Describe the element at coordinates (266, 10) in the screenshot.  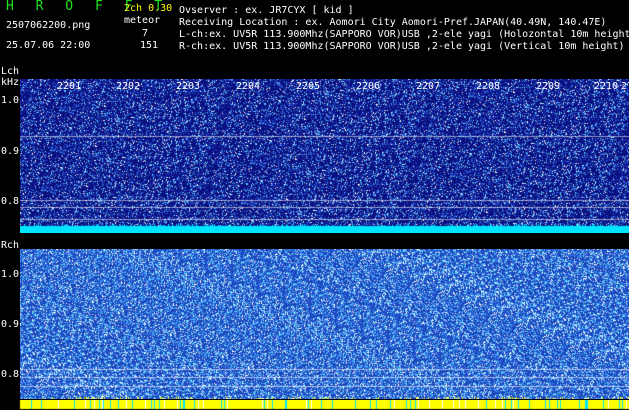
I see `observer-info: Ovserver : ex. JR7CYX [ kid ]` at that location.